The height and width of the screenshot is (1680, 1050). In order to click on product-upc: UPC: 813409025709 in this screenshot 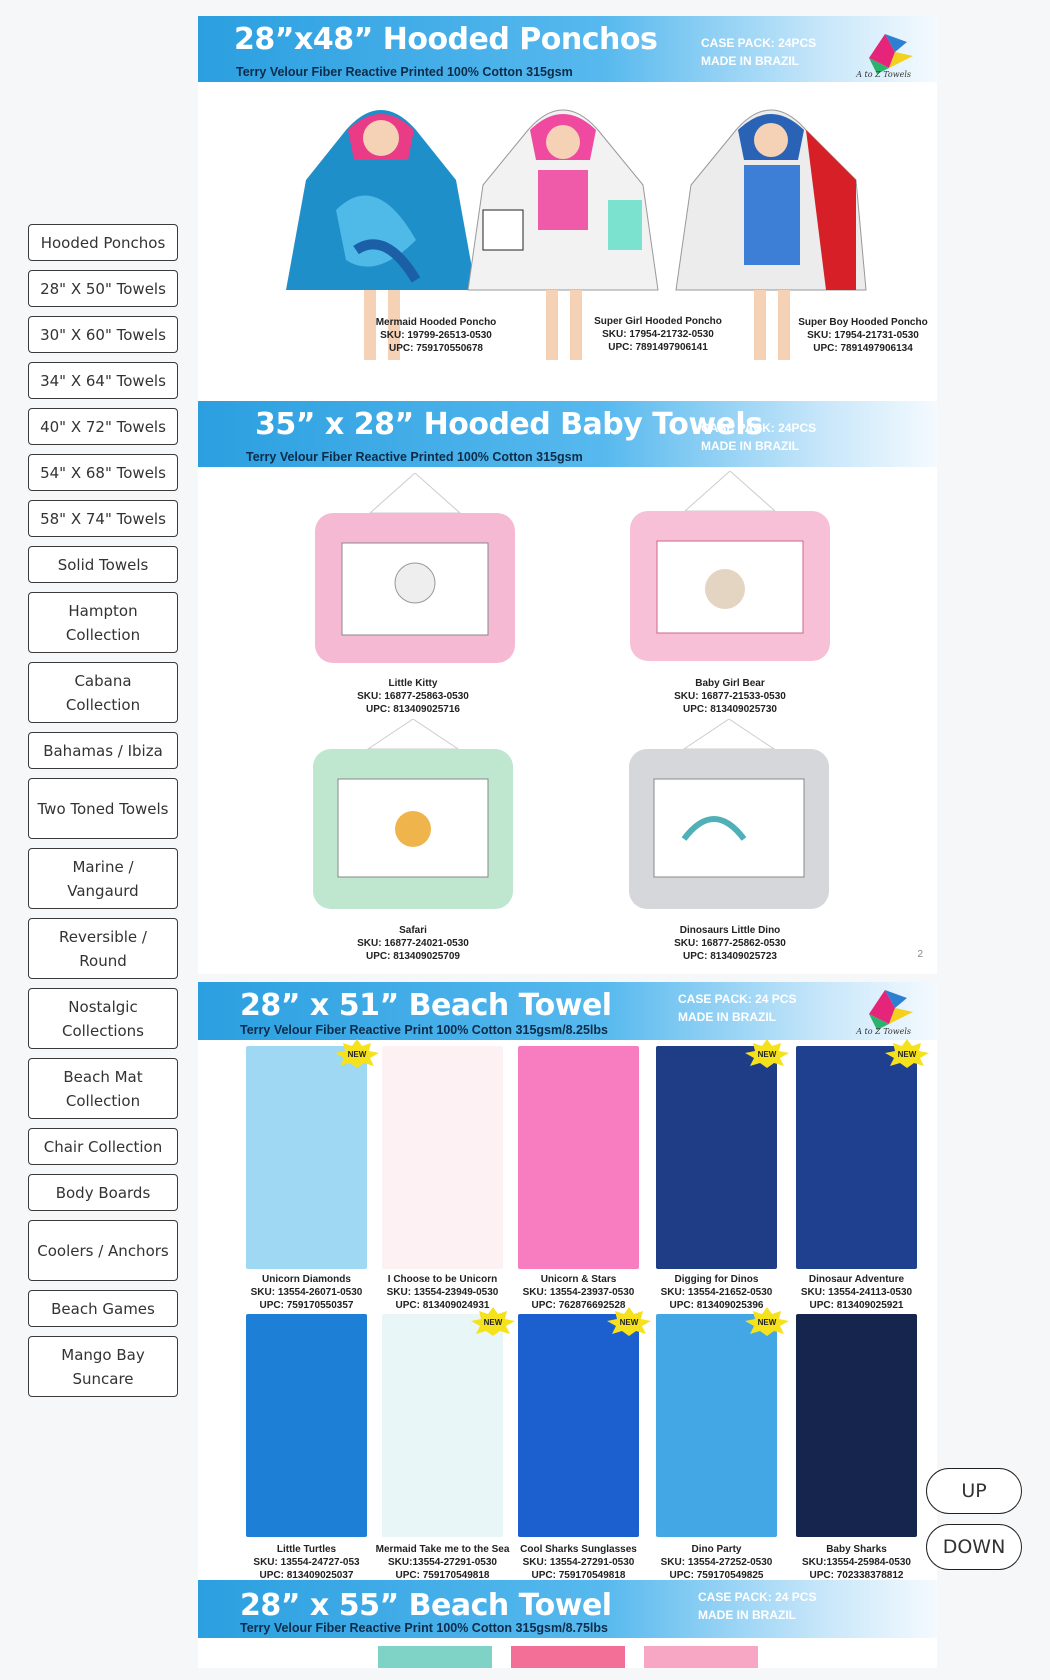, I will do `click(413, 956)`.